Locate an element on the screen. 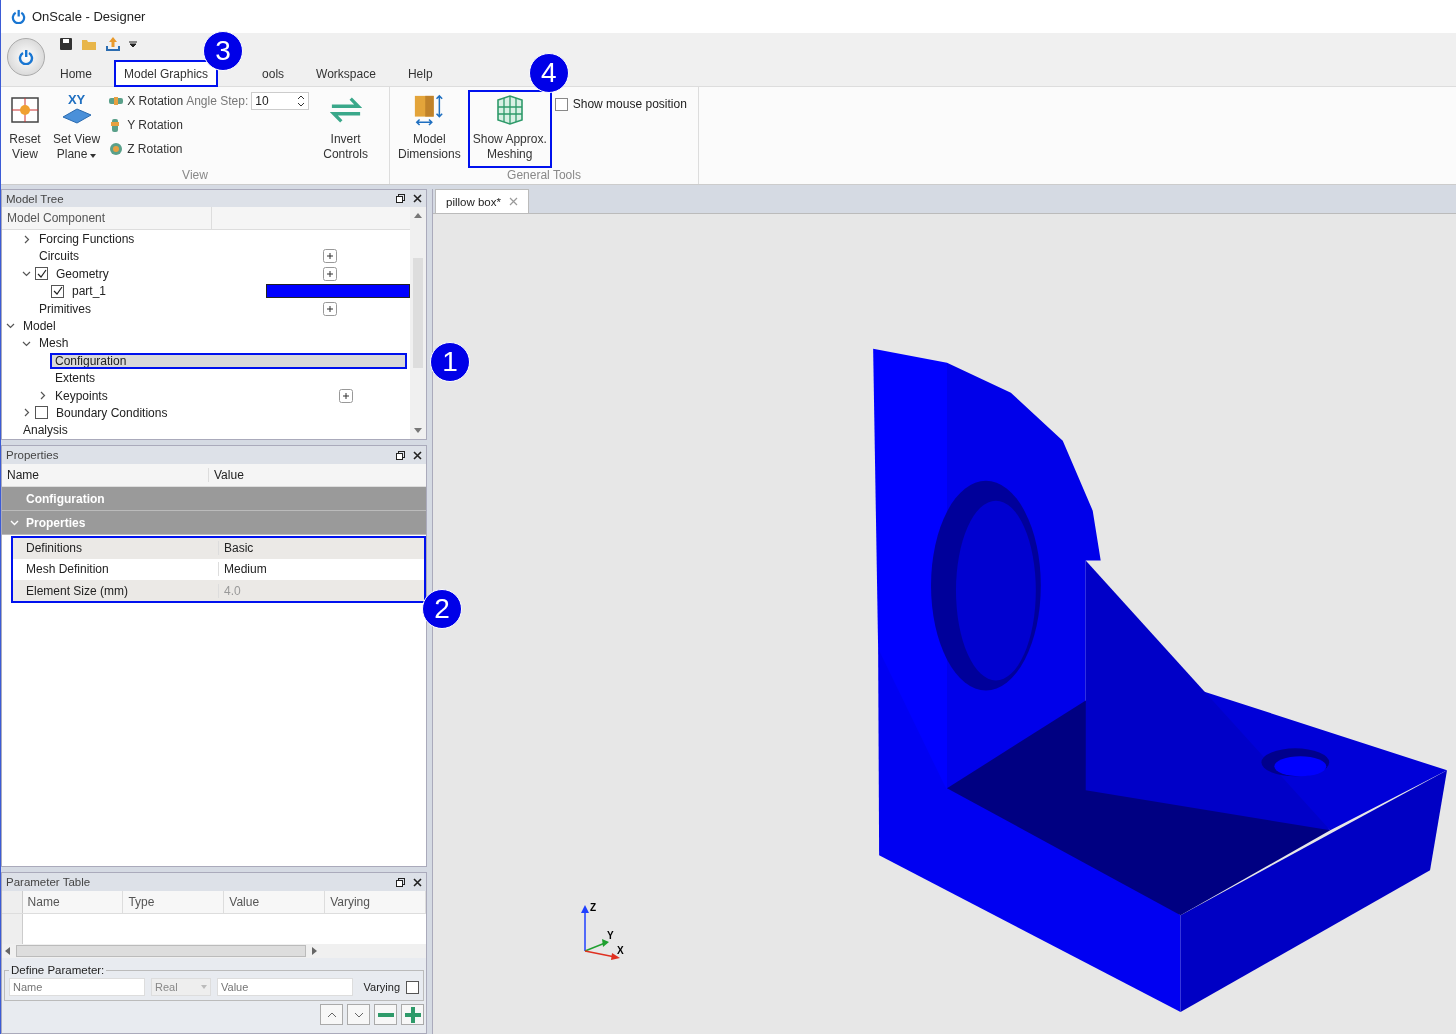 The image size is (1456, 1034). view-cube-icon is located at coordinates (25, 110).